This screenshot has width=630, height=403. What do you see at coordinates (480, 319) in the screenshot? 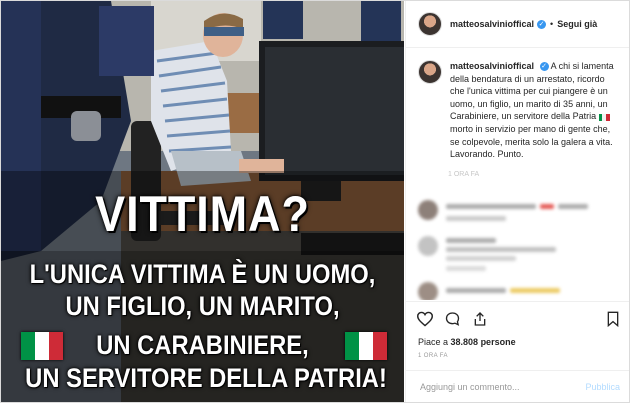
I see `share-icon` at bounding box center [480, 319].